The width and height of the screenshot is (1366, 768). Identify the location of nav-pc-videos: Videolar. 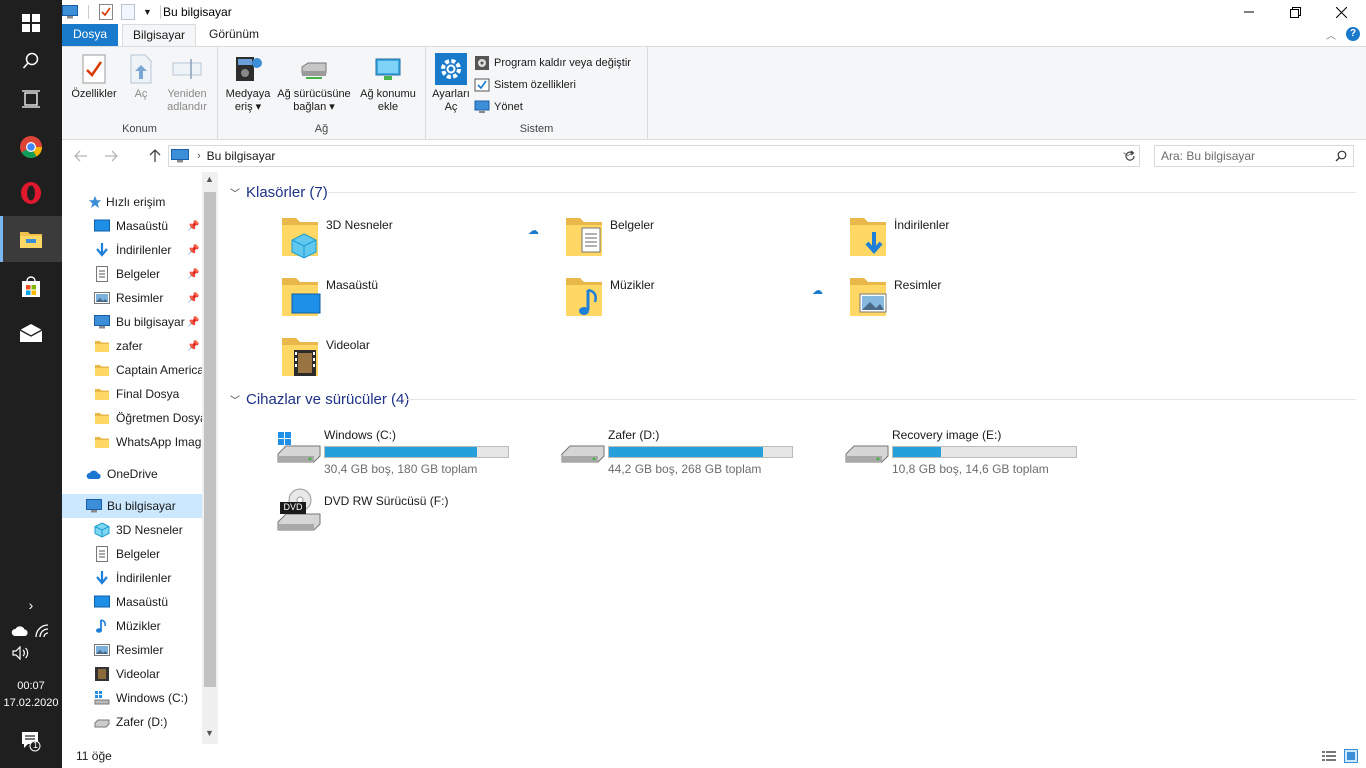
(132, 674).